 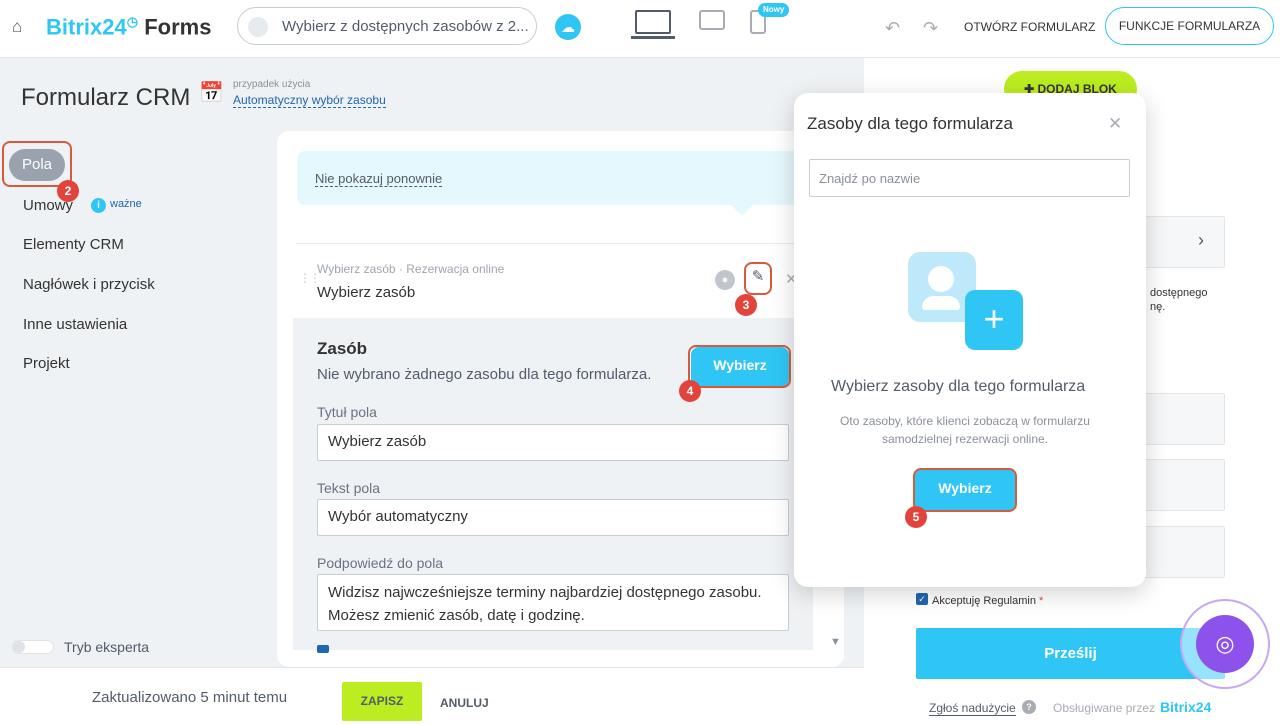 I want to click on calendar-icon: 📅, so click(x=211, y=93).